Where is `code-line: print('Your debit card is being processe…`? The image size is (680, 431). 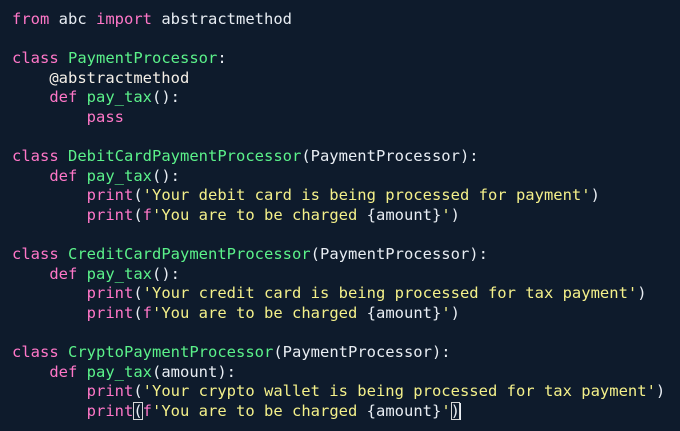
code-line: print('Your debit card is being processe… is located at coordinates (346, 196).